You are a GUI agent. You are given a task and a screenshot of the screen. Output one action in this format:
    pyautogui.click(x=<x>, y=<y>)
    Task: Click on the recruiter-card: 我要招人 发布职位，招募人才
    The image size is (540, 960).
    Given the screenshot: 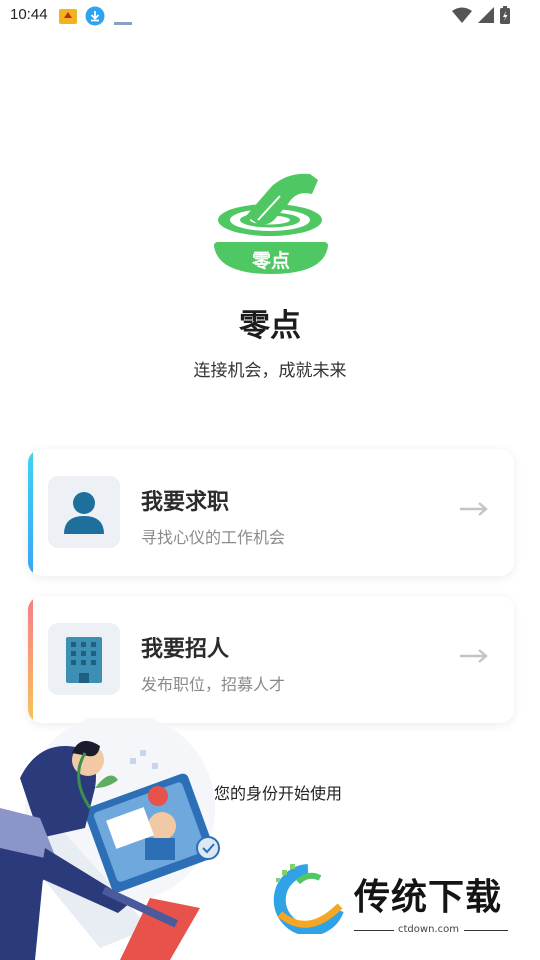 What is the action you would take?
    pyautogui.click(x=271, y=659)
    